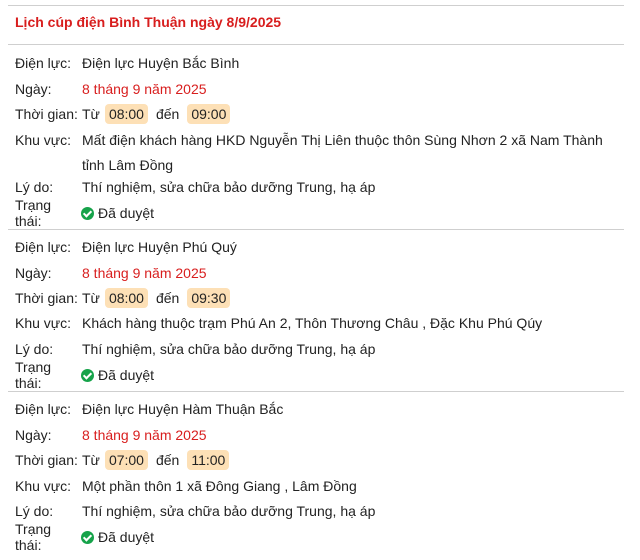  Describe the element at coordinates (319, 409) in the screenshot. I see `entry-unit-row: Điện lực: Điện lực Huyện Hàm Thuận Bắc` at that location.